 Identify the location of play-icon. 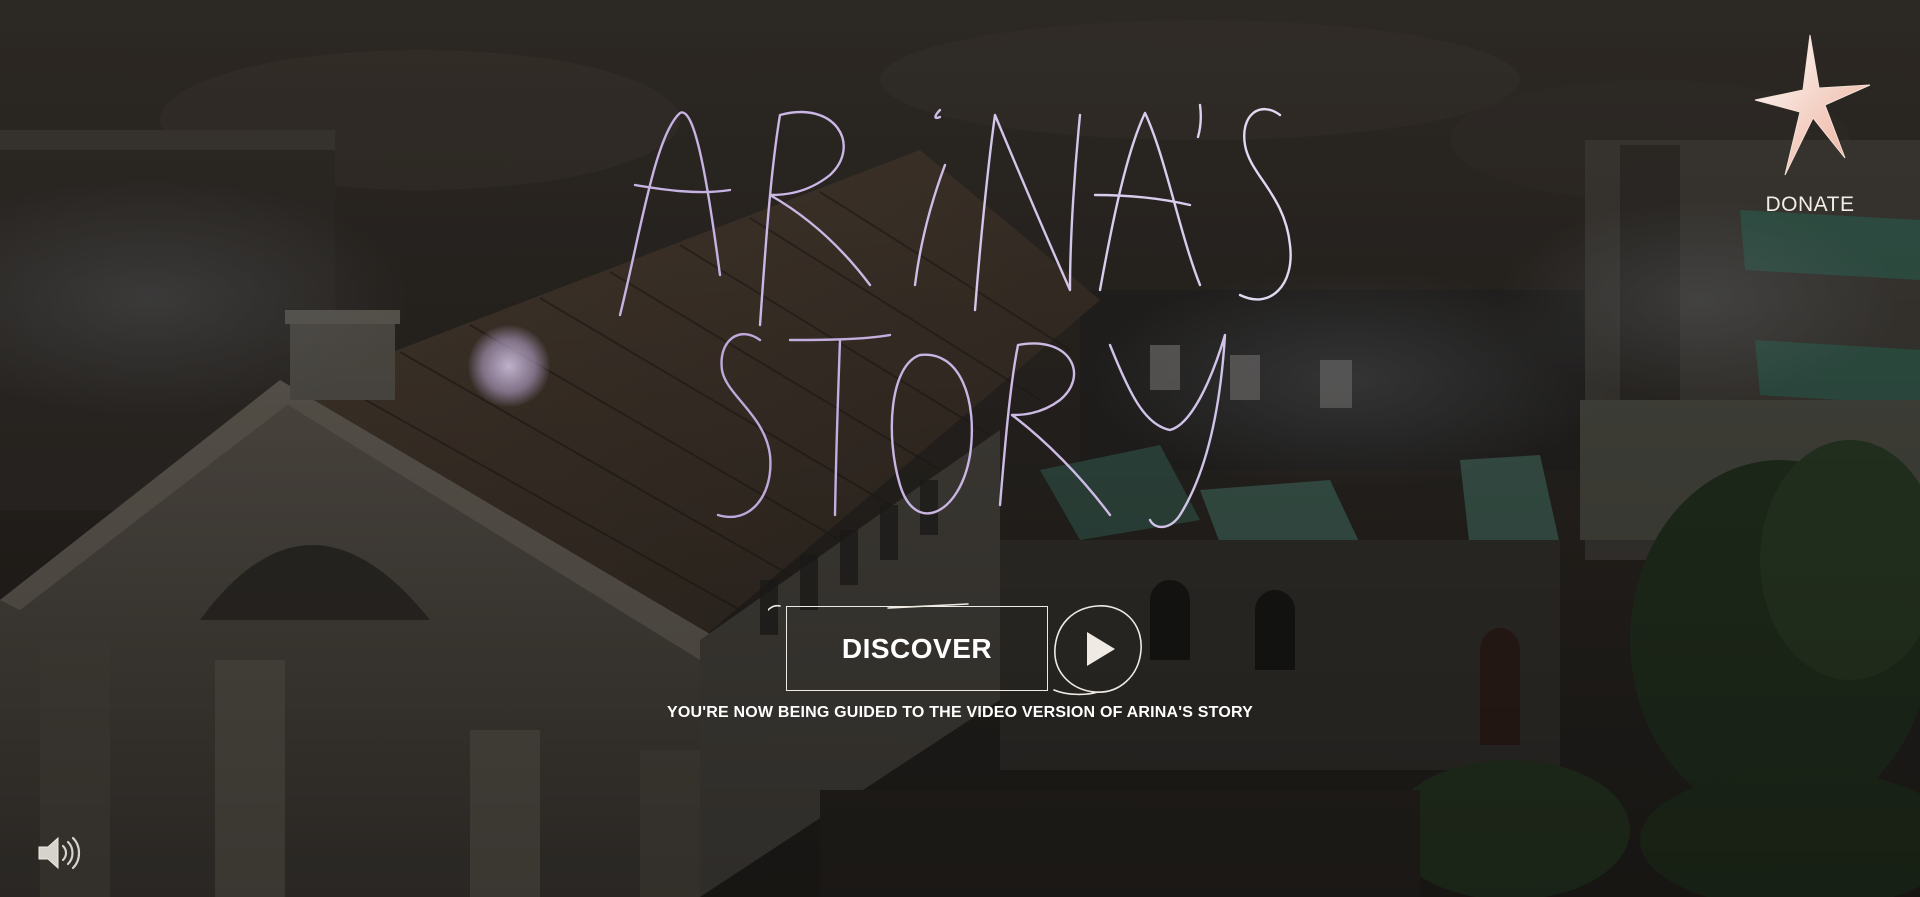
(1098, 649).